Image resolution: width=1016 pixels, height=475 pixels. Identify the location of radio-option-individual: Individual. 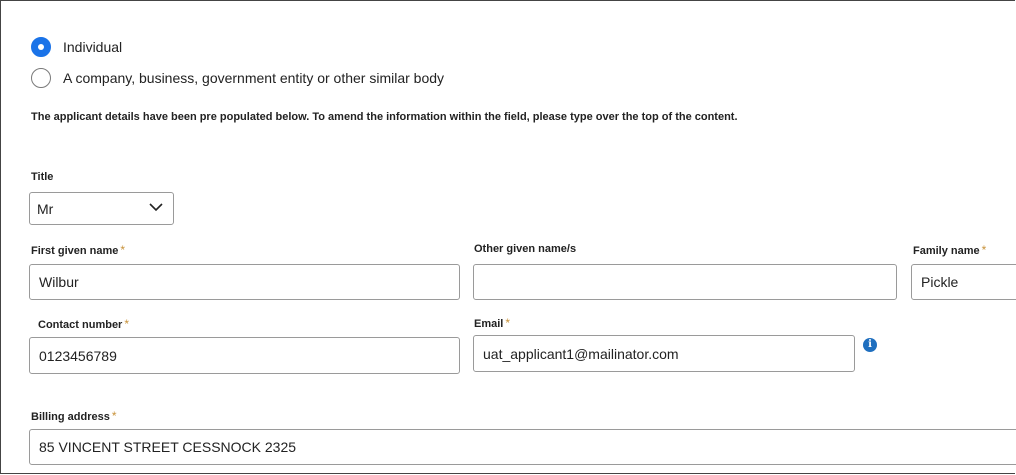
(76, 47).